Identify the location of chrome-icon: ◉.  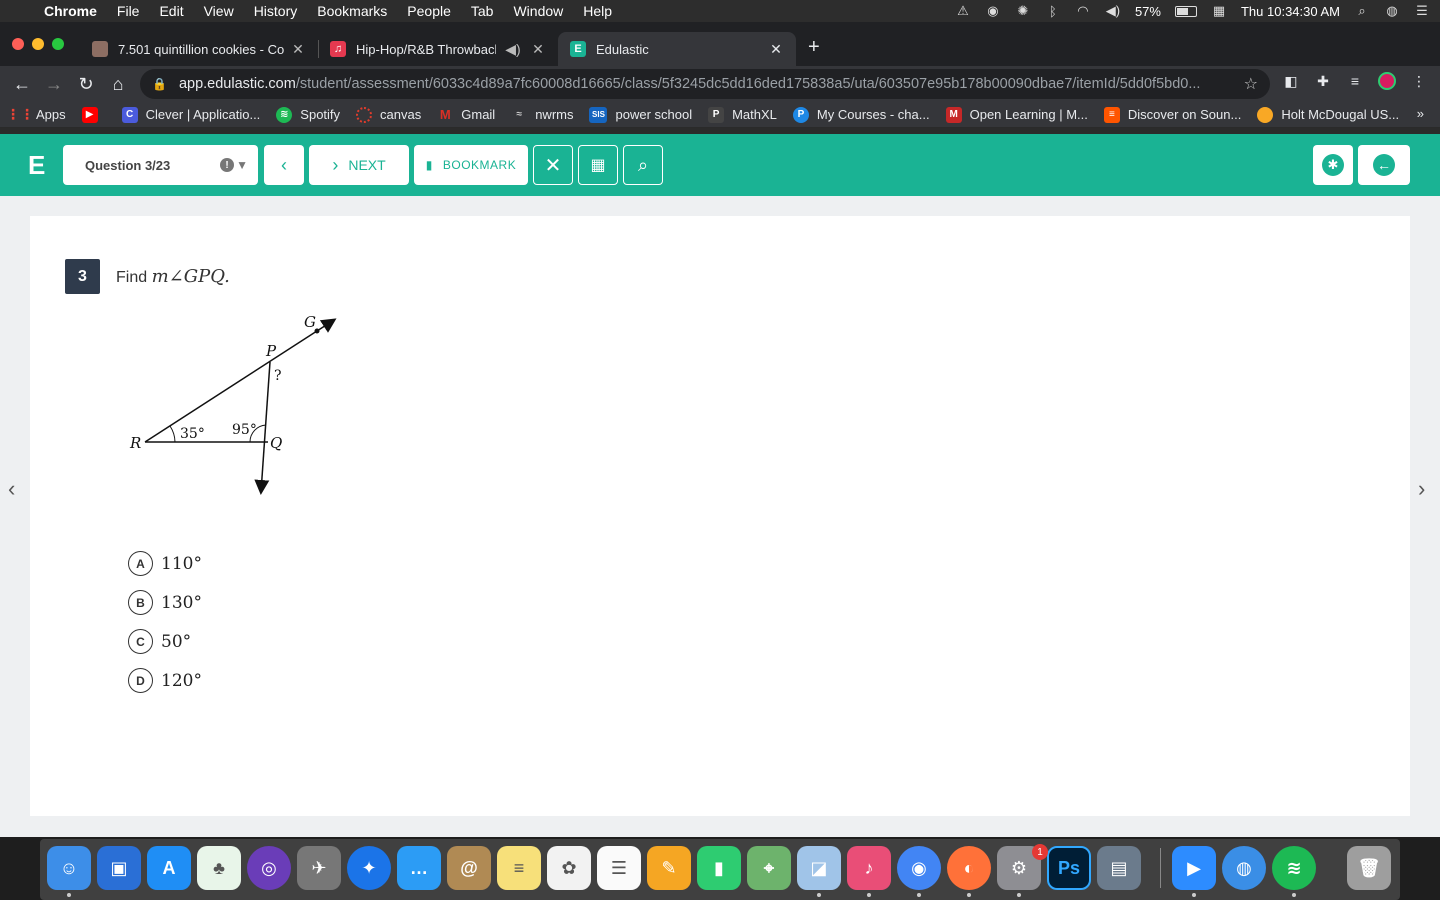
(919, 868).